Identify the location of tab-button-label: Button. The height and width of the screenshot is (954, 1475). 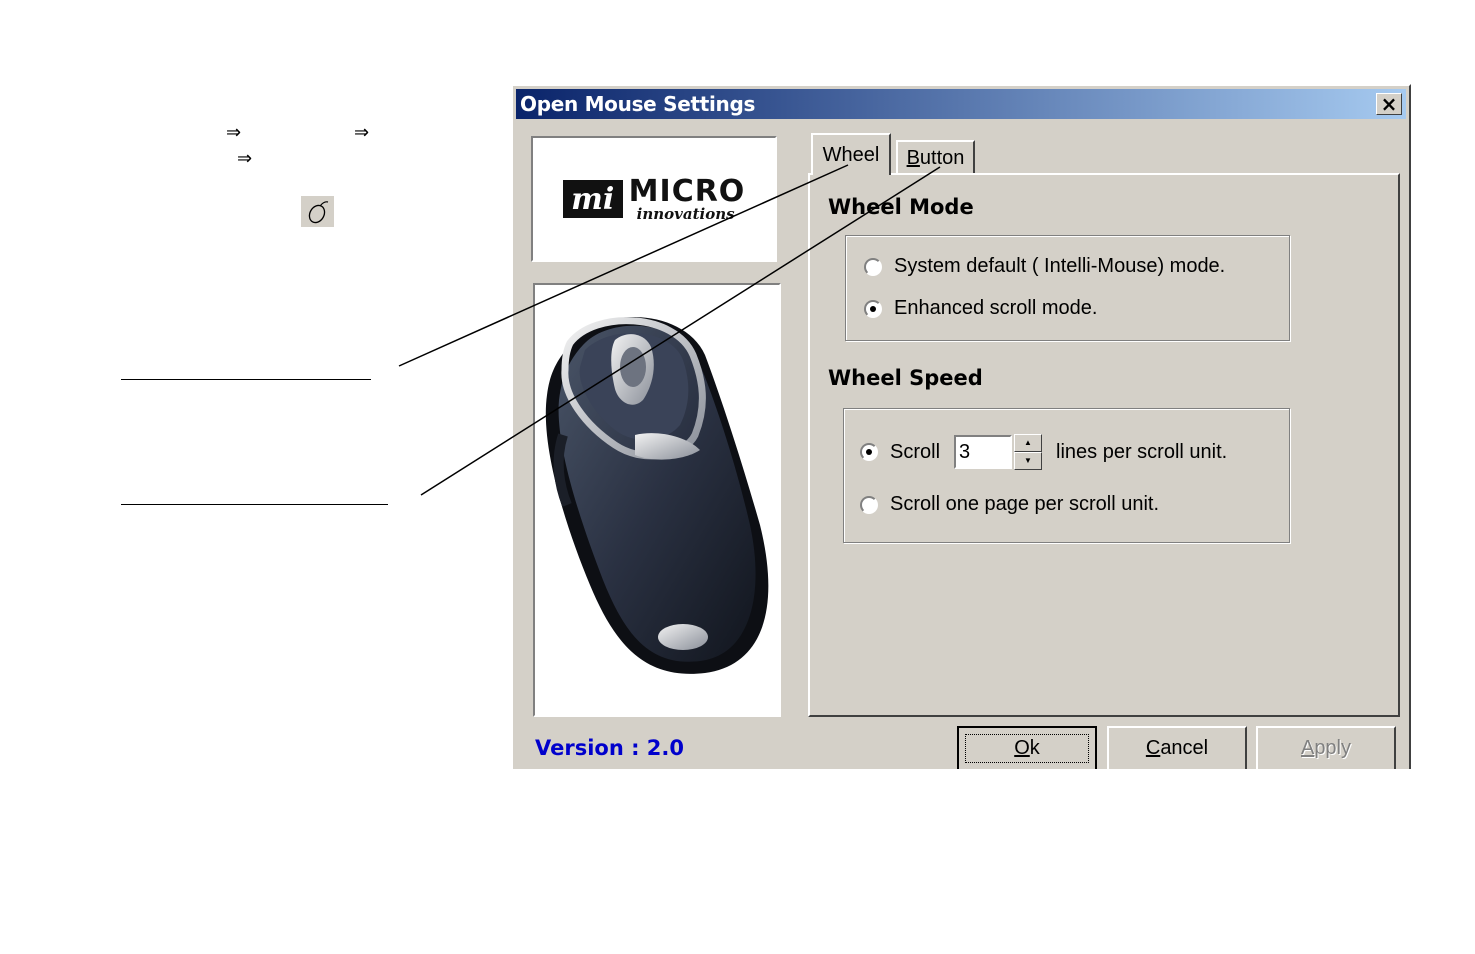
(935, 157).